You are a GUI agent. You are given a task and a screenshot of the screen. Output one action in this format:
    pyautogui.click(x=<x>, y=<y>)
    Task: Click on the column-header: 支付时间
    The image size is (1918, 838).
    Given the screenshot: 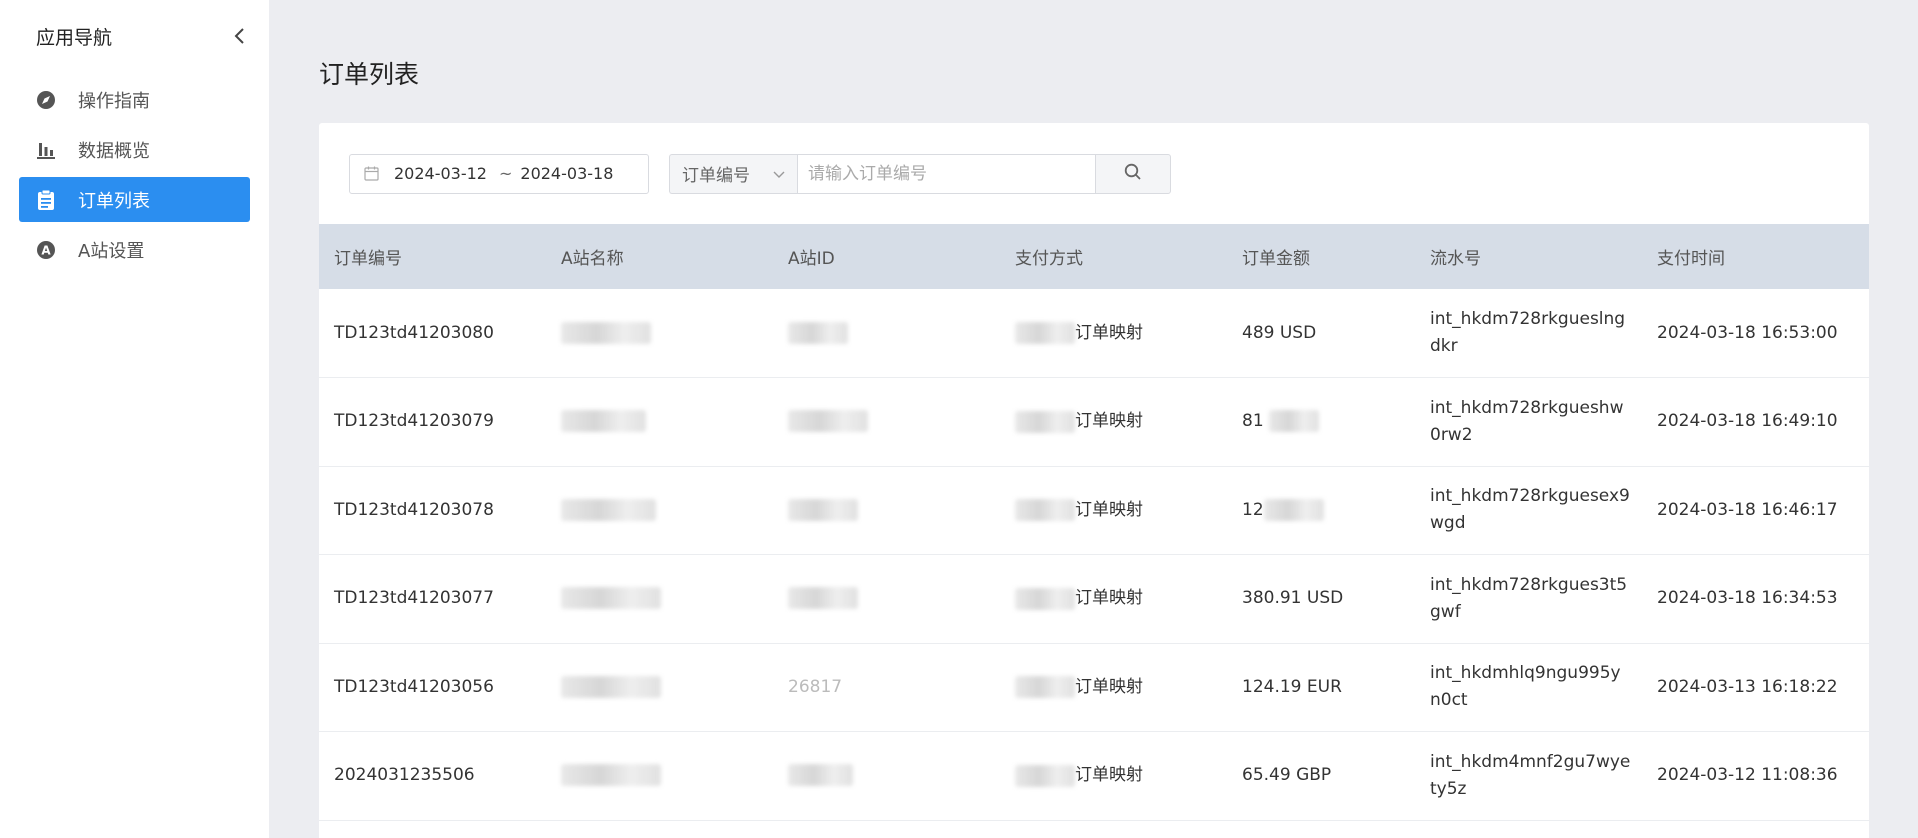 What is the action you would take?
    pyautogui.click(x=1691, y=259)
    